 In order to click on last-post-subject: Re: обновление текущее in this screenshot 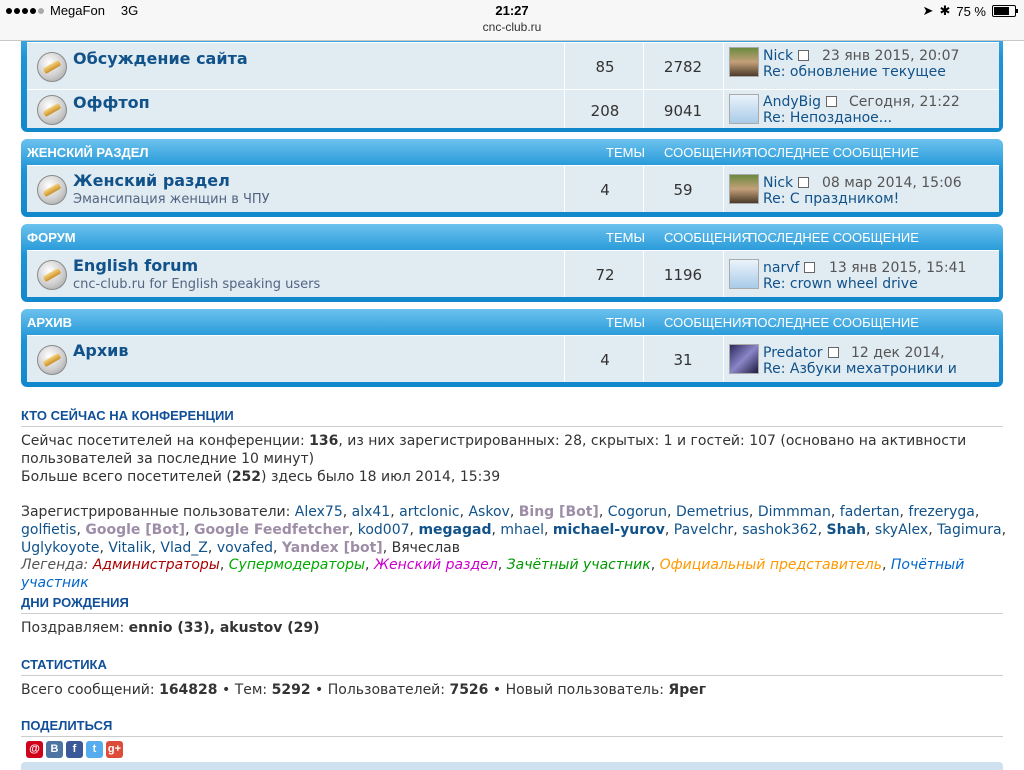, I will do `click(854, 72)`.